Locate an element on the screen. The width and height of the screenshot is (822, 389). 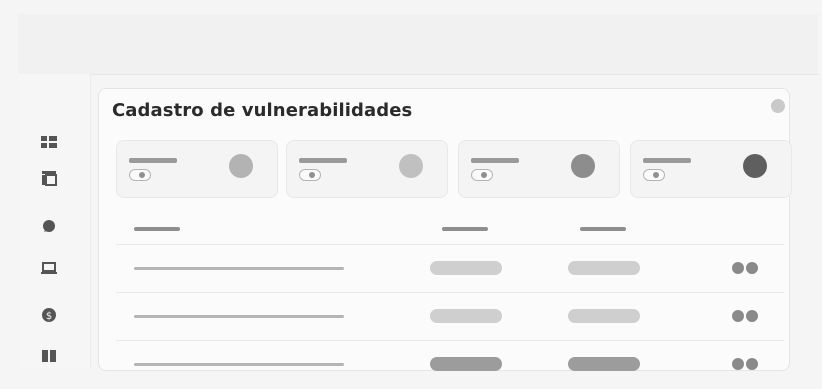
dollar-icon: $ is located at coordinates (49, 315).